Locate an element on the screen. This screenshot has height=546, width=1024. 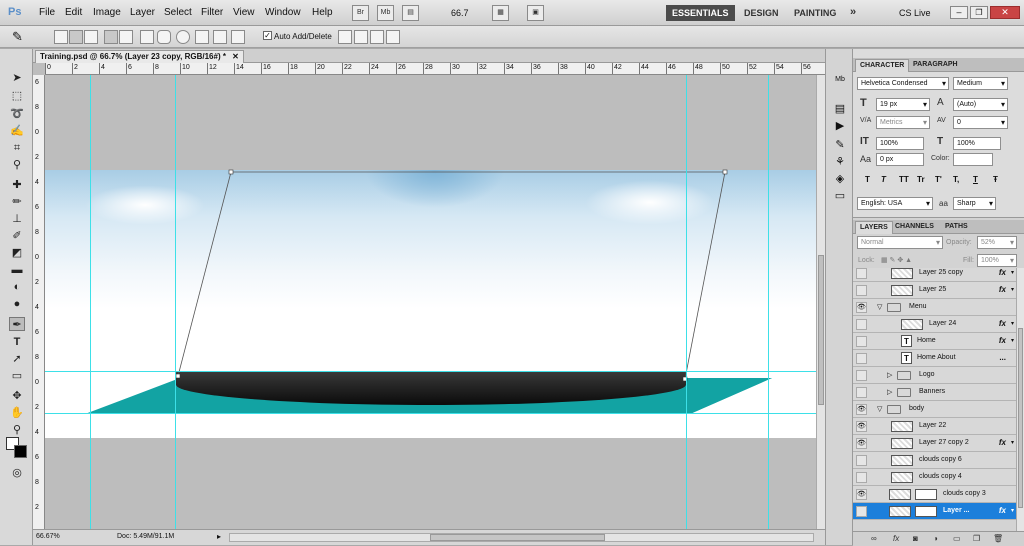
layer-row: 👁 ▽ body is located at coordinates (934, 409).